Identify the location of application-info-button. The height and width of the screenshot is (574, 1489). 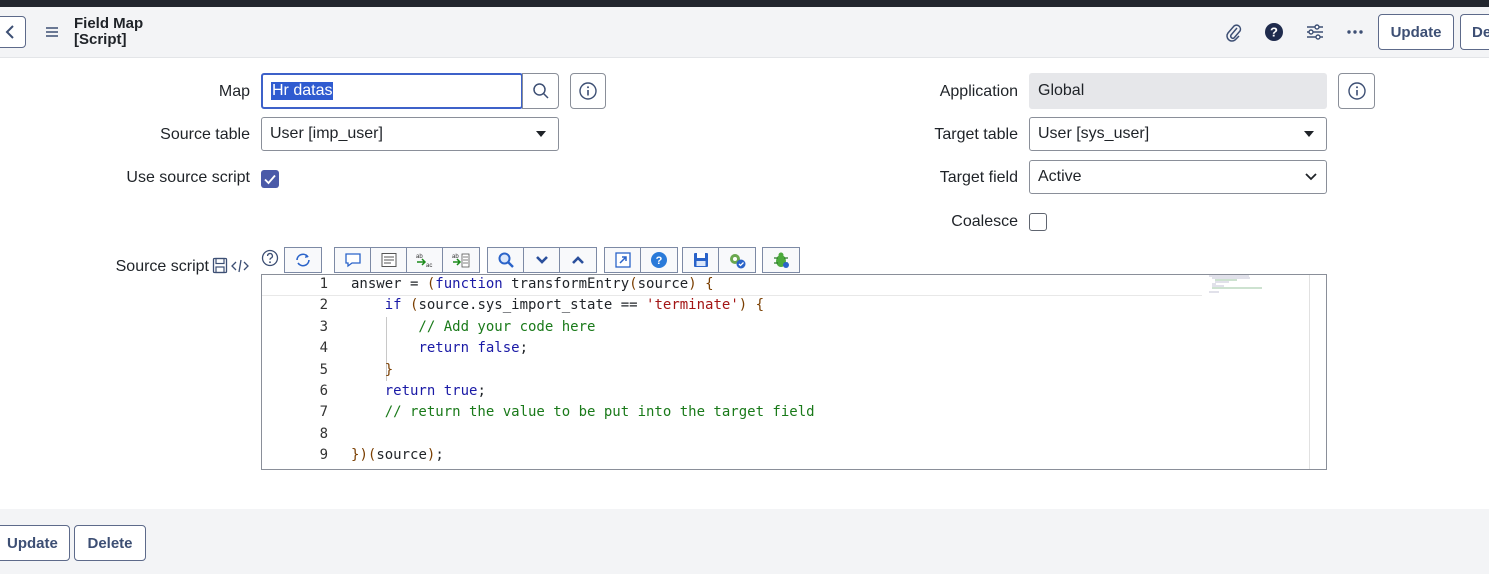
(1356, 91).